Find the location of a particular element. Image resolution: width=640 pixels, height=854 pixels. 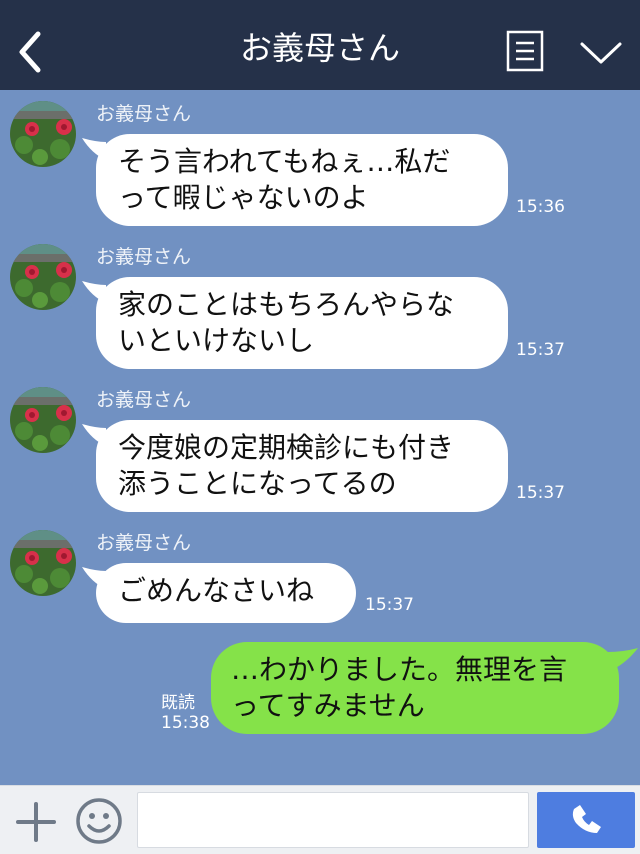

chat-header: お義母さん is located at coordinates (320, 45).